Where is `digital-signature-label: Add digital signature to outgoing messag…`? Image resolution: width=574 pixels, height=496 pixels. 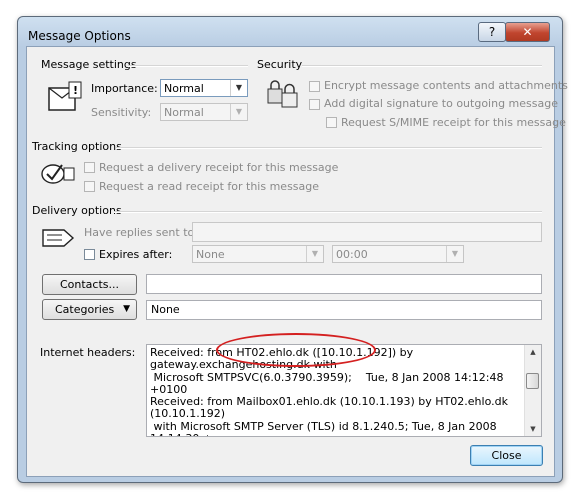 digital-signature-label: Add digital signature to outgoing messag… is located at coordinates (441, 103).